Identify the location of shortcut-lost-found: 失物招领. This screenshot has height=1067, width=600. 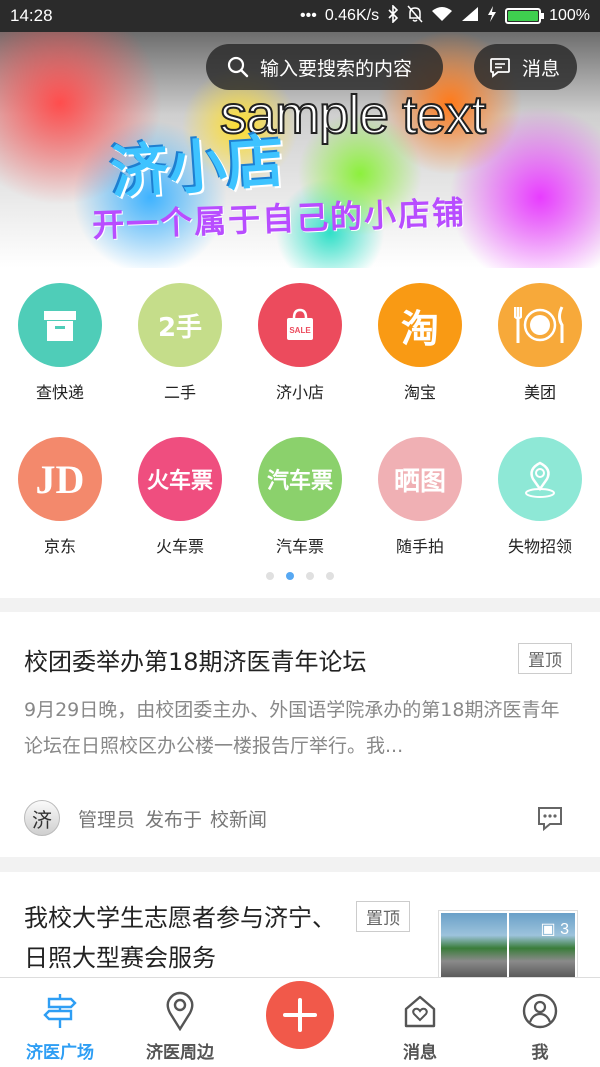
(540, 497).